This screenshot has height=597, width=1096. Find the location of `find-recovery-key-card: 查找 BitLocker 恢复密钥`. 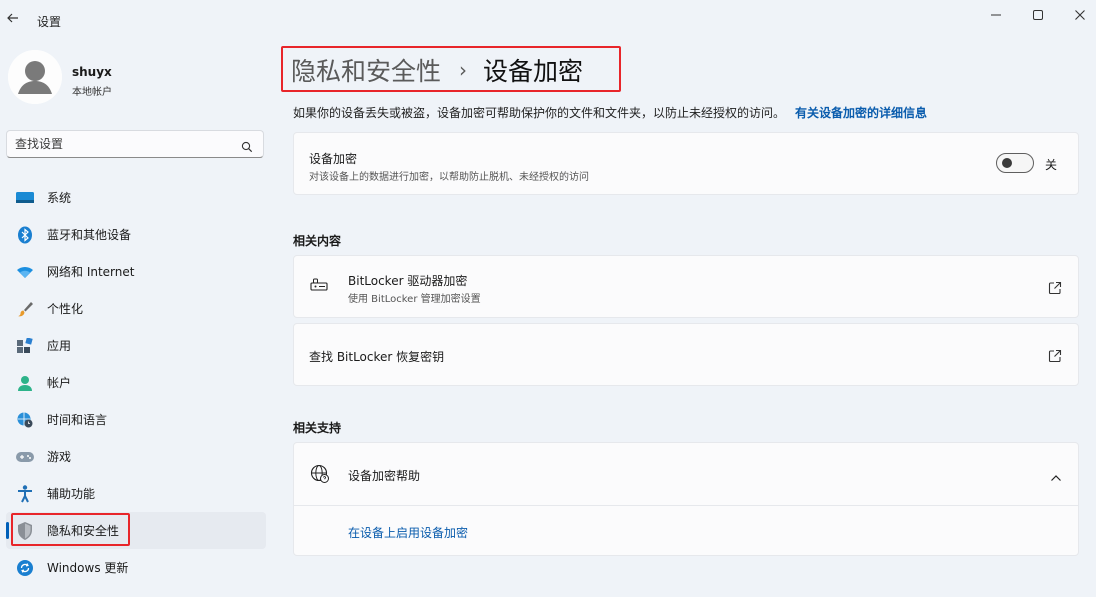

find-recovery-key-card: 查找 BitLocker 恢复密钥 is located at coordinates (686, 354).